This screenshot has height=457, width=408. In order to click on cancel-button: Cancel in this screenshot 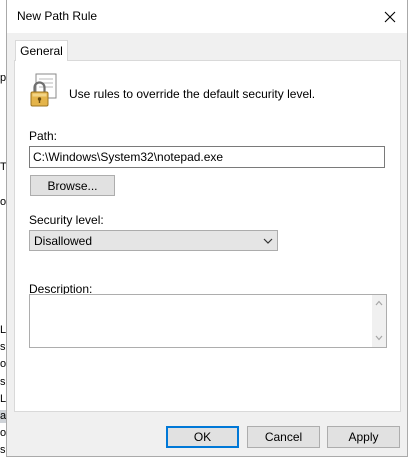, I will do `click(283, 437)`.